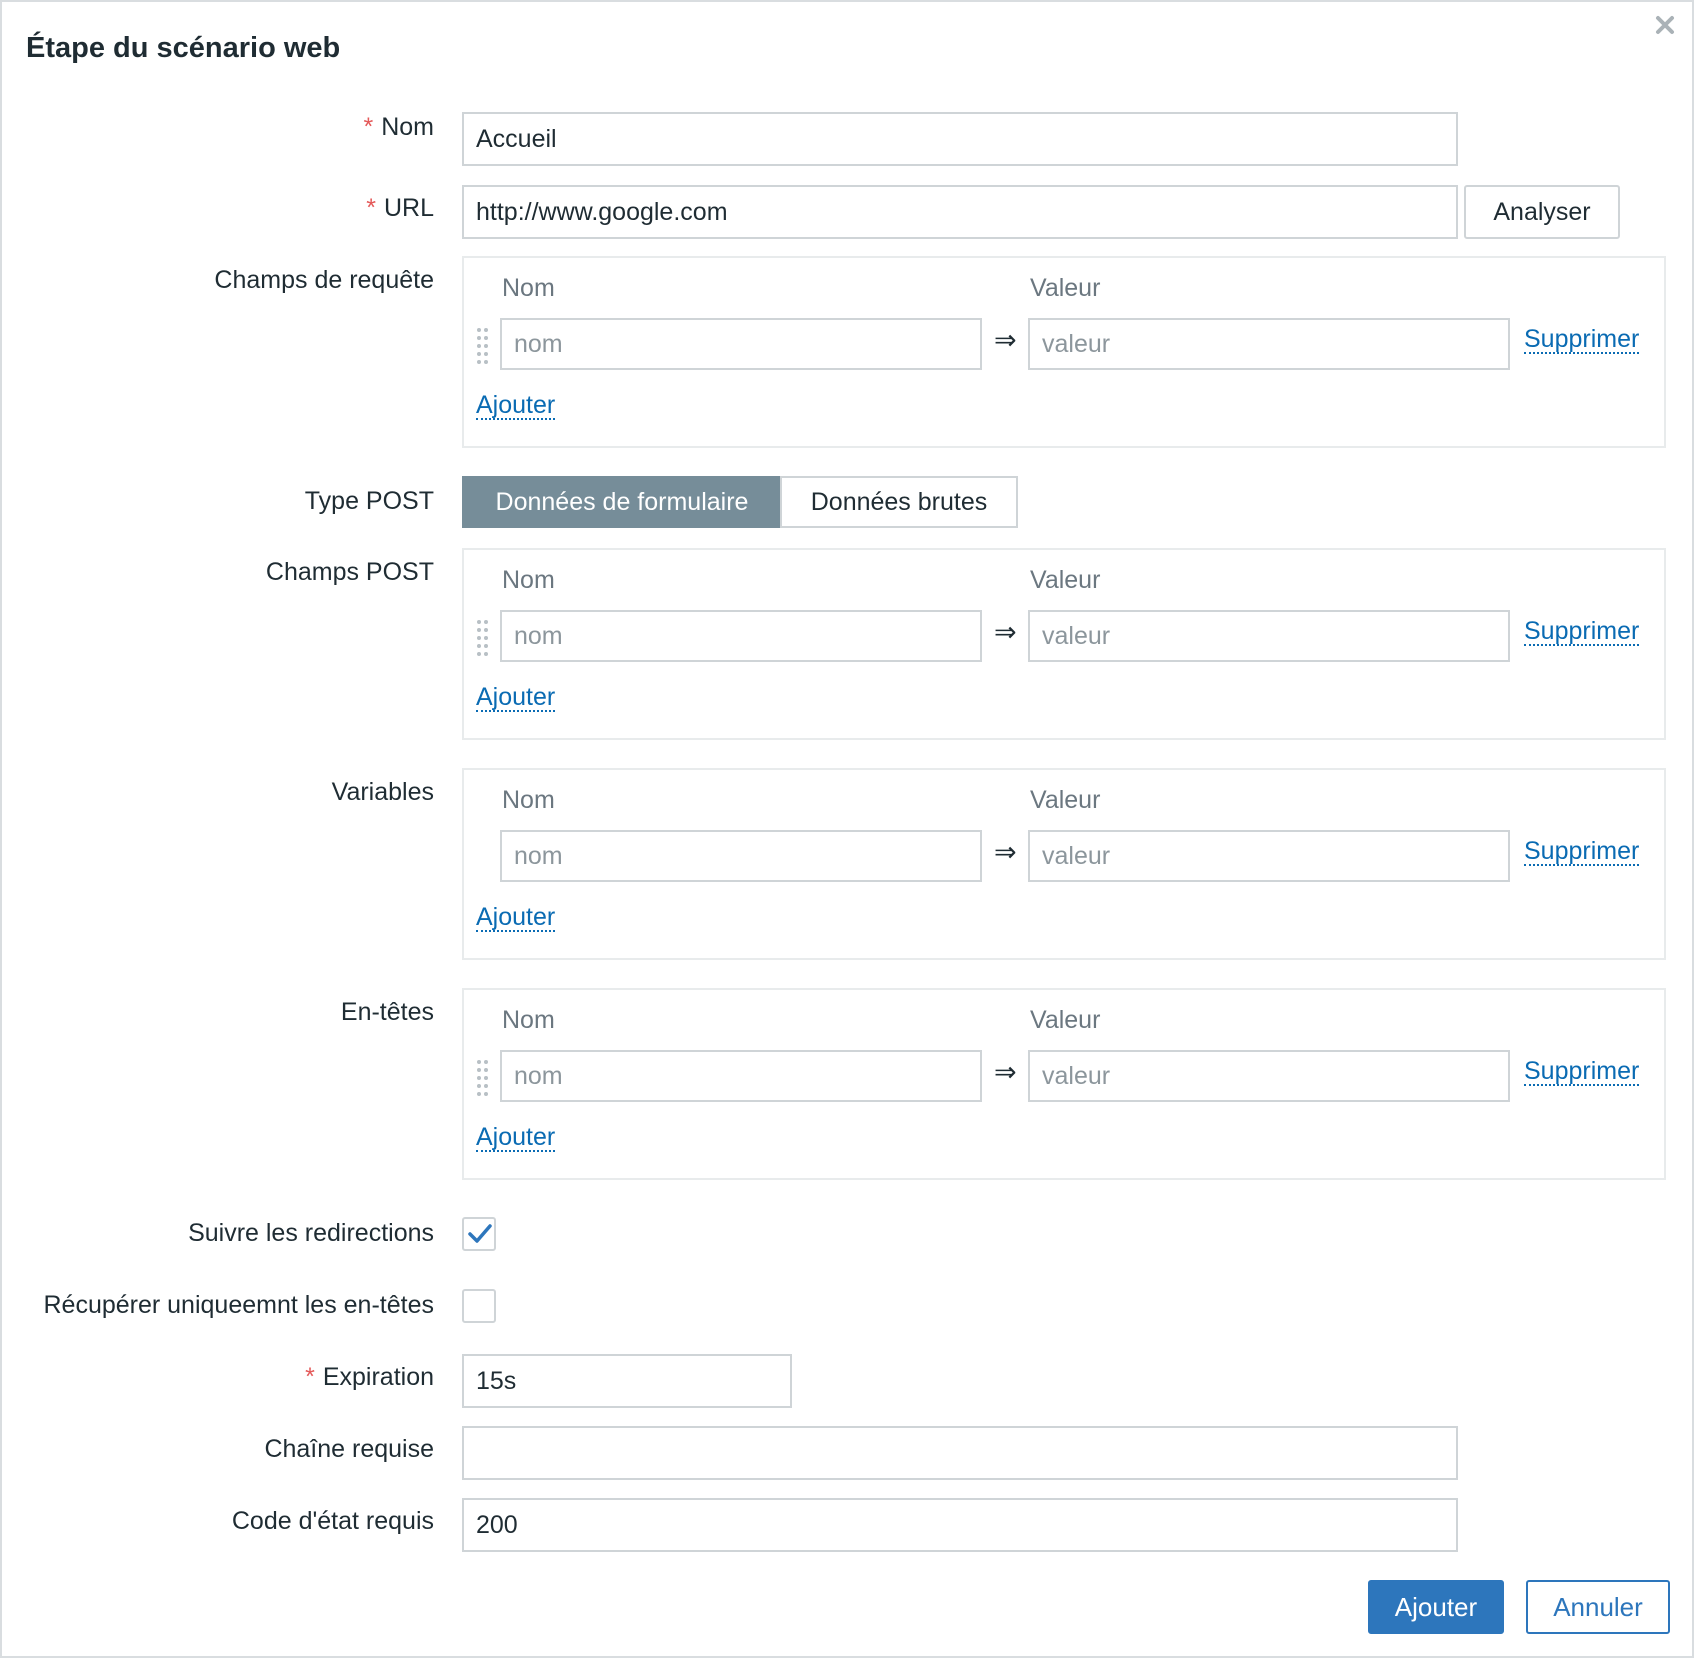  I want to click on follow-redirects-checkbox, so click(479, 1234).